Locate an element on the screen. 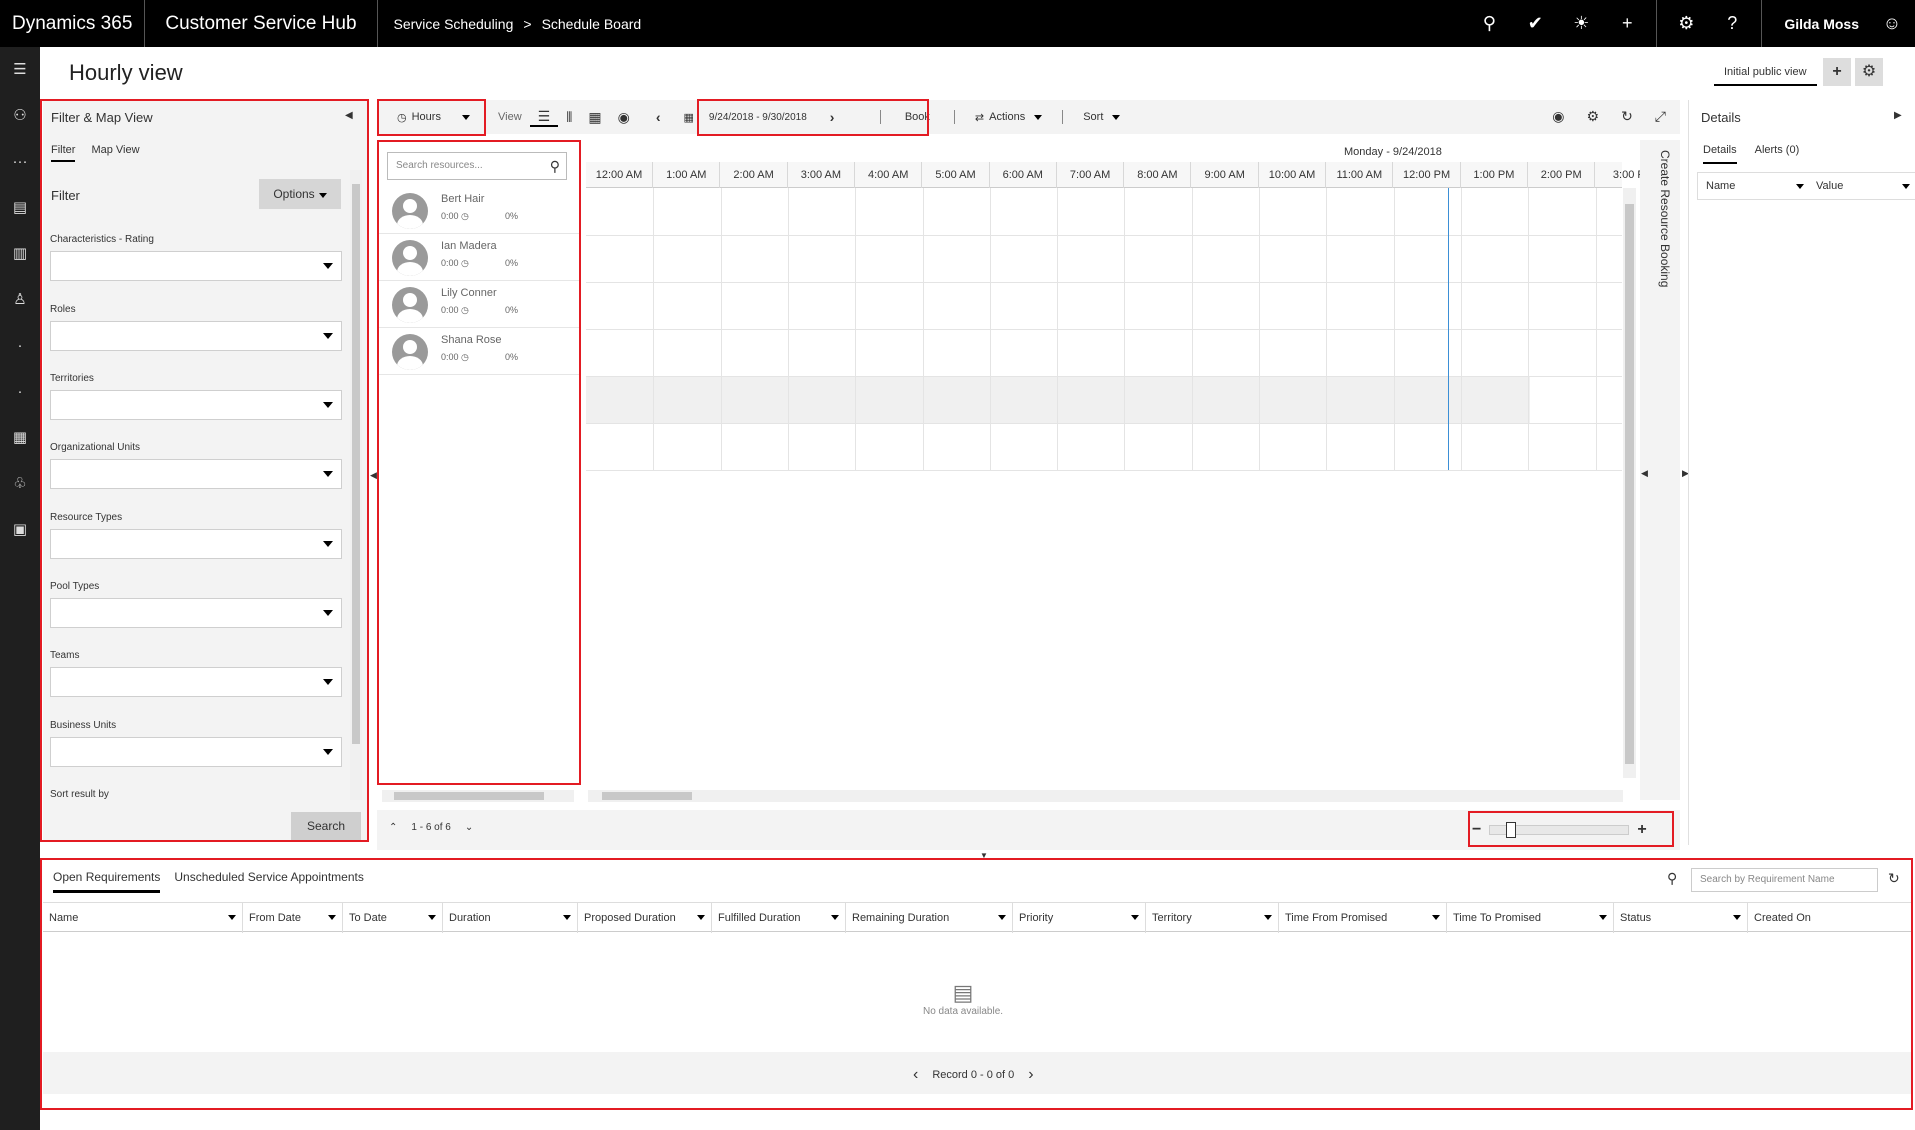 This screenshot has height=1130, width=1915. tab-details: Details is located at coordinates (1720, 154).